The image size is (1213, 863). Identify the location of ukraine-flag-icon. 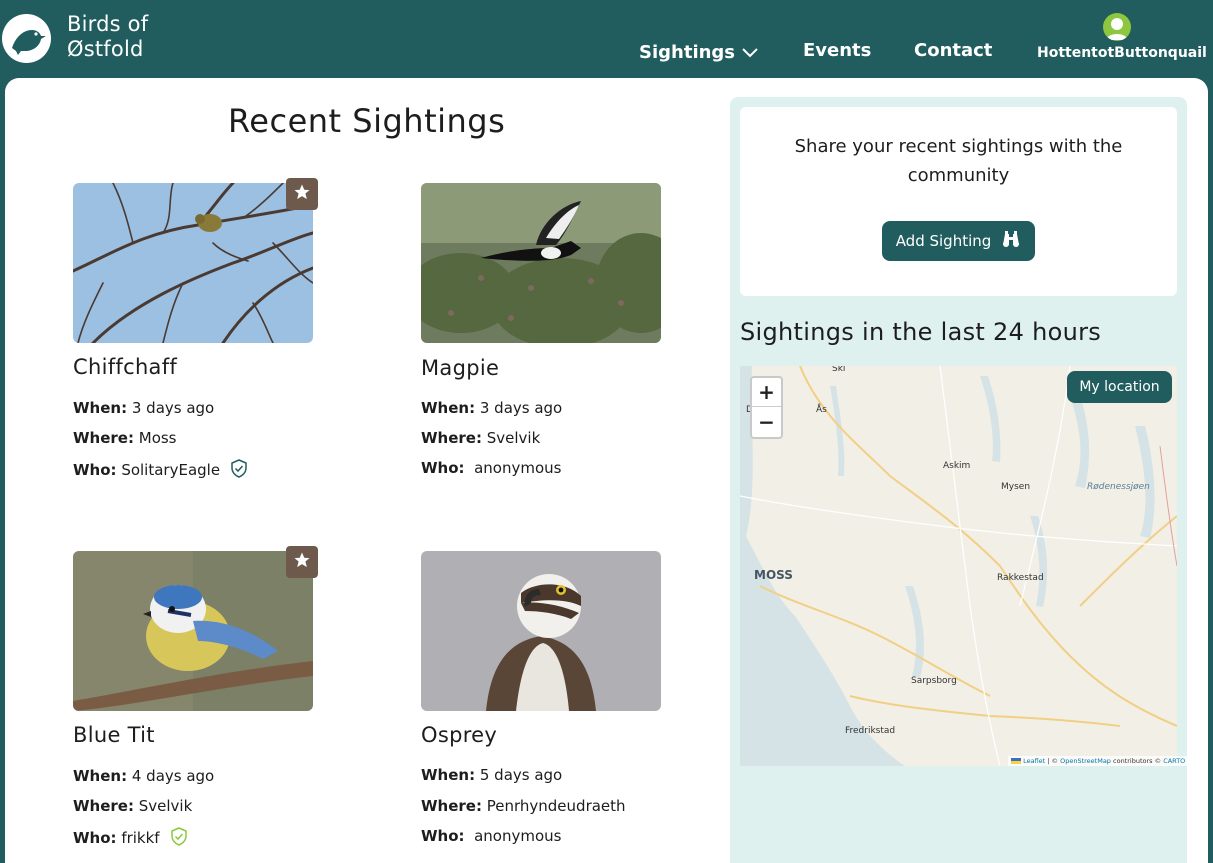
(1016, 761).